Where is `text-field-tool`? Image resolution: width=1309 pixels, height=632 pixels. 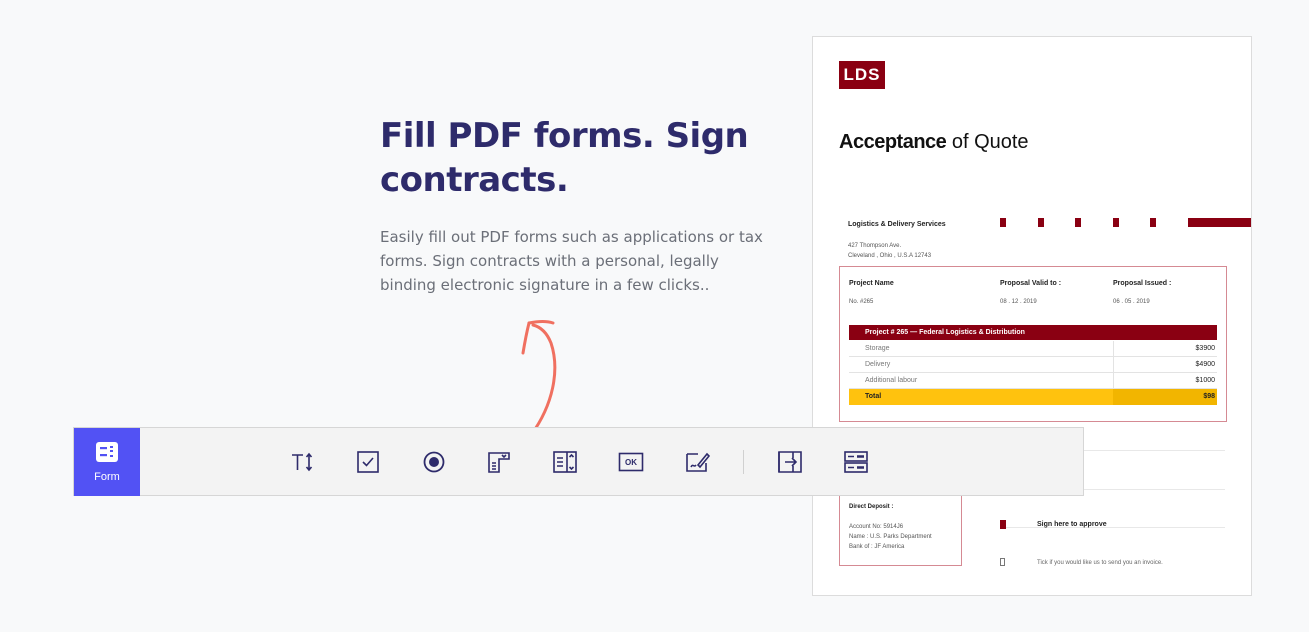 text-field-tool is located at coordinates (302, 462).